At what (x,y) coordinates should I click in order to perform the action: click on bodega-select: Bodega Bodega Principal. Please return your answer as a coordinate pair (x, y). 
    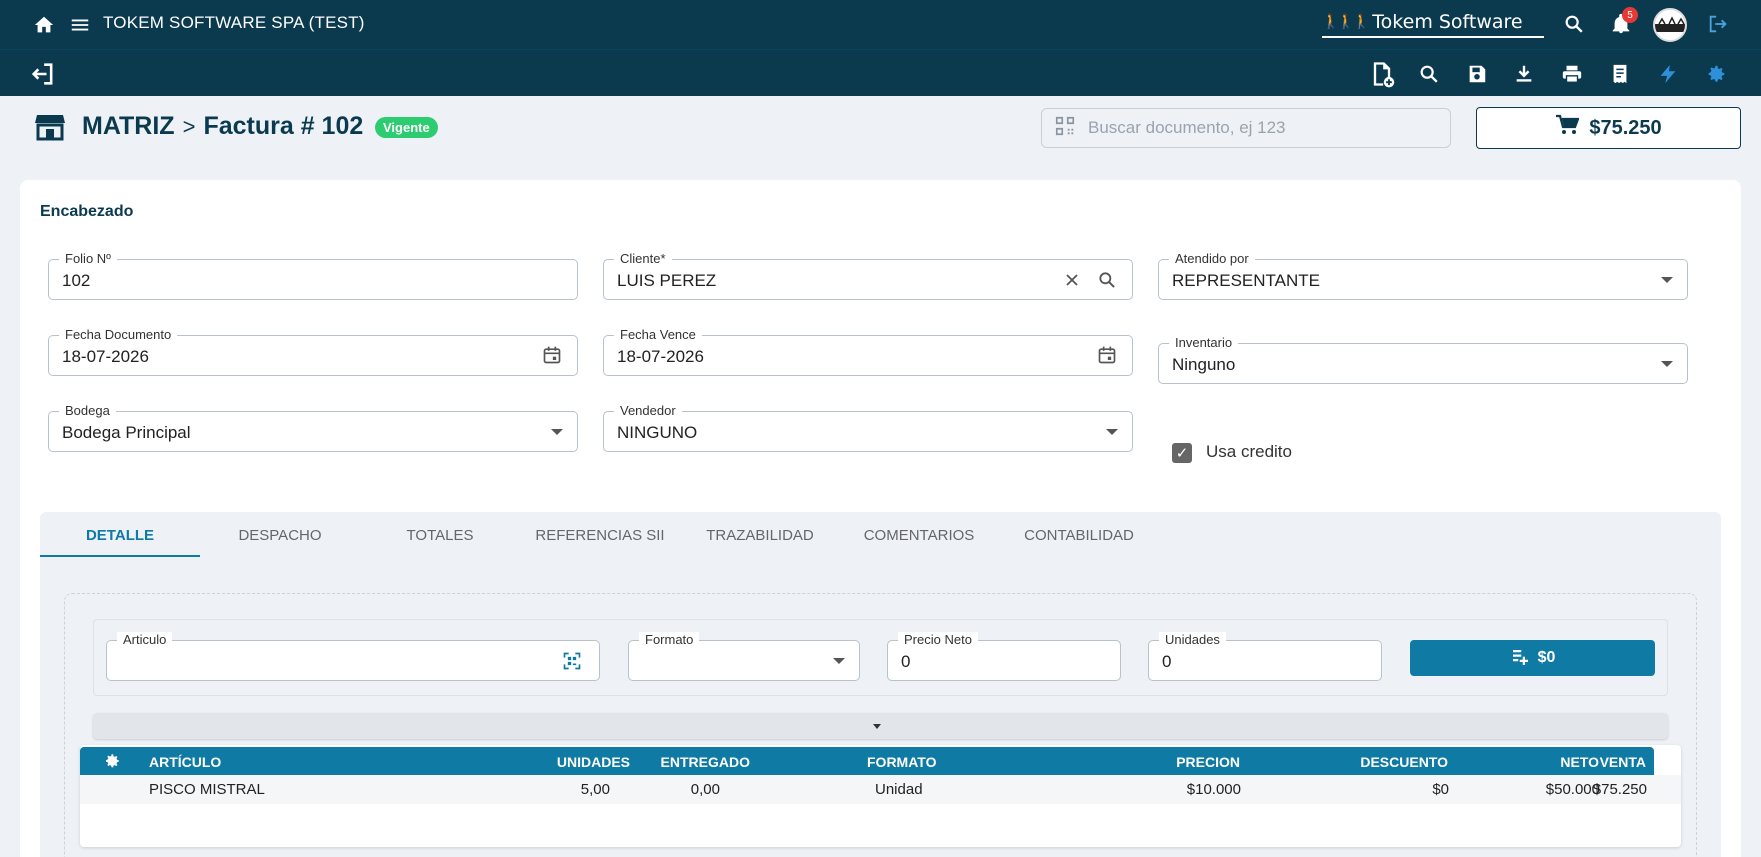
    Looking at the image, I should click on (313, 427).